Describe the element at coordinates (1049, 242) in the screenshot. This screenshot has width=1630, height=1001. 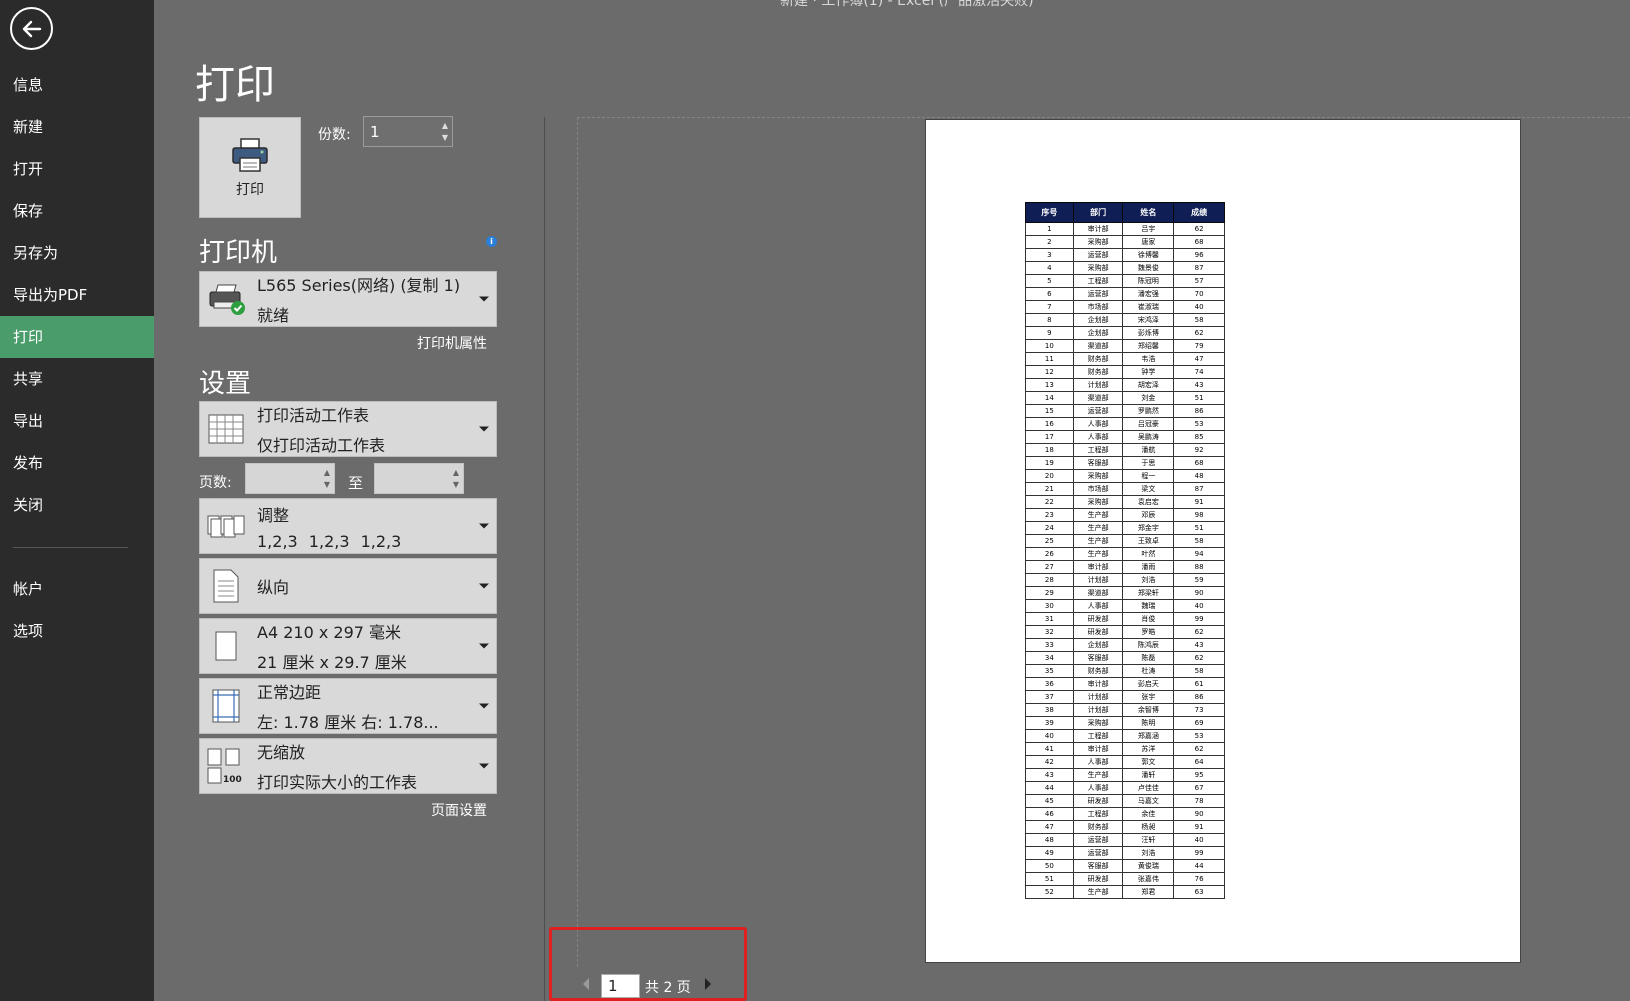
I see `table-cell: 2` at that location.